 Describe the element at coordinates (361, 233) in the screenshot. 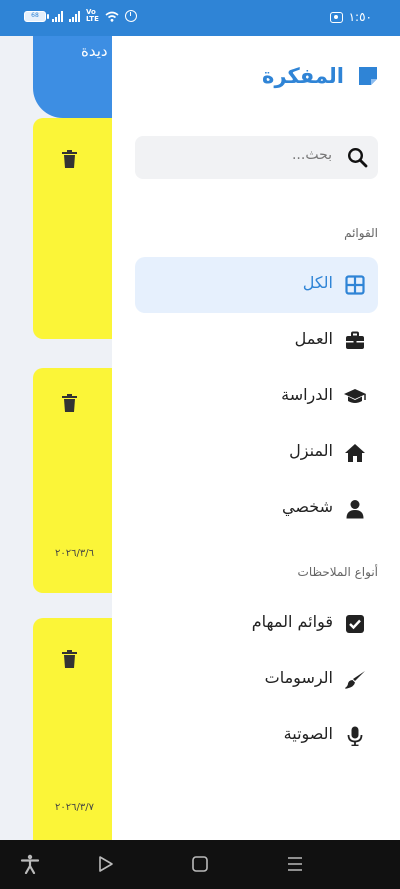

I see `lists-heading: القوائم` at that location.